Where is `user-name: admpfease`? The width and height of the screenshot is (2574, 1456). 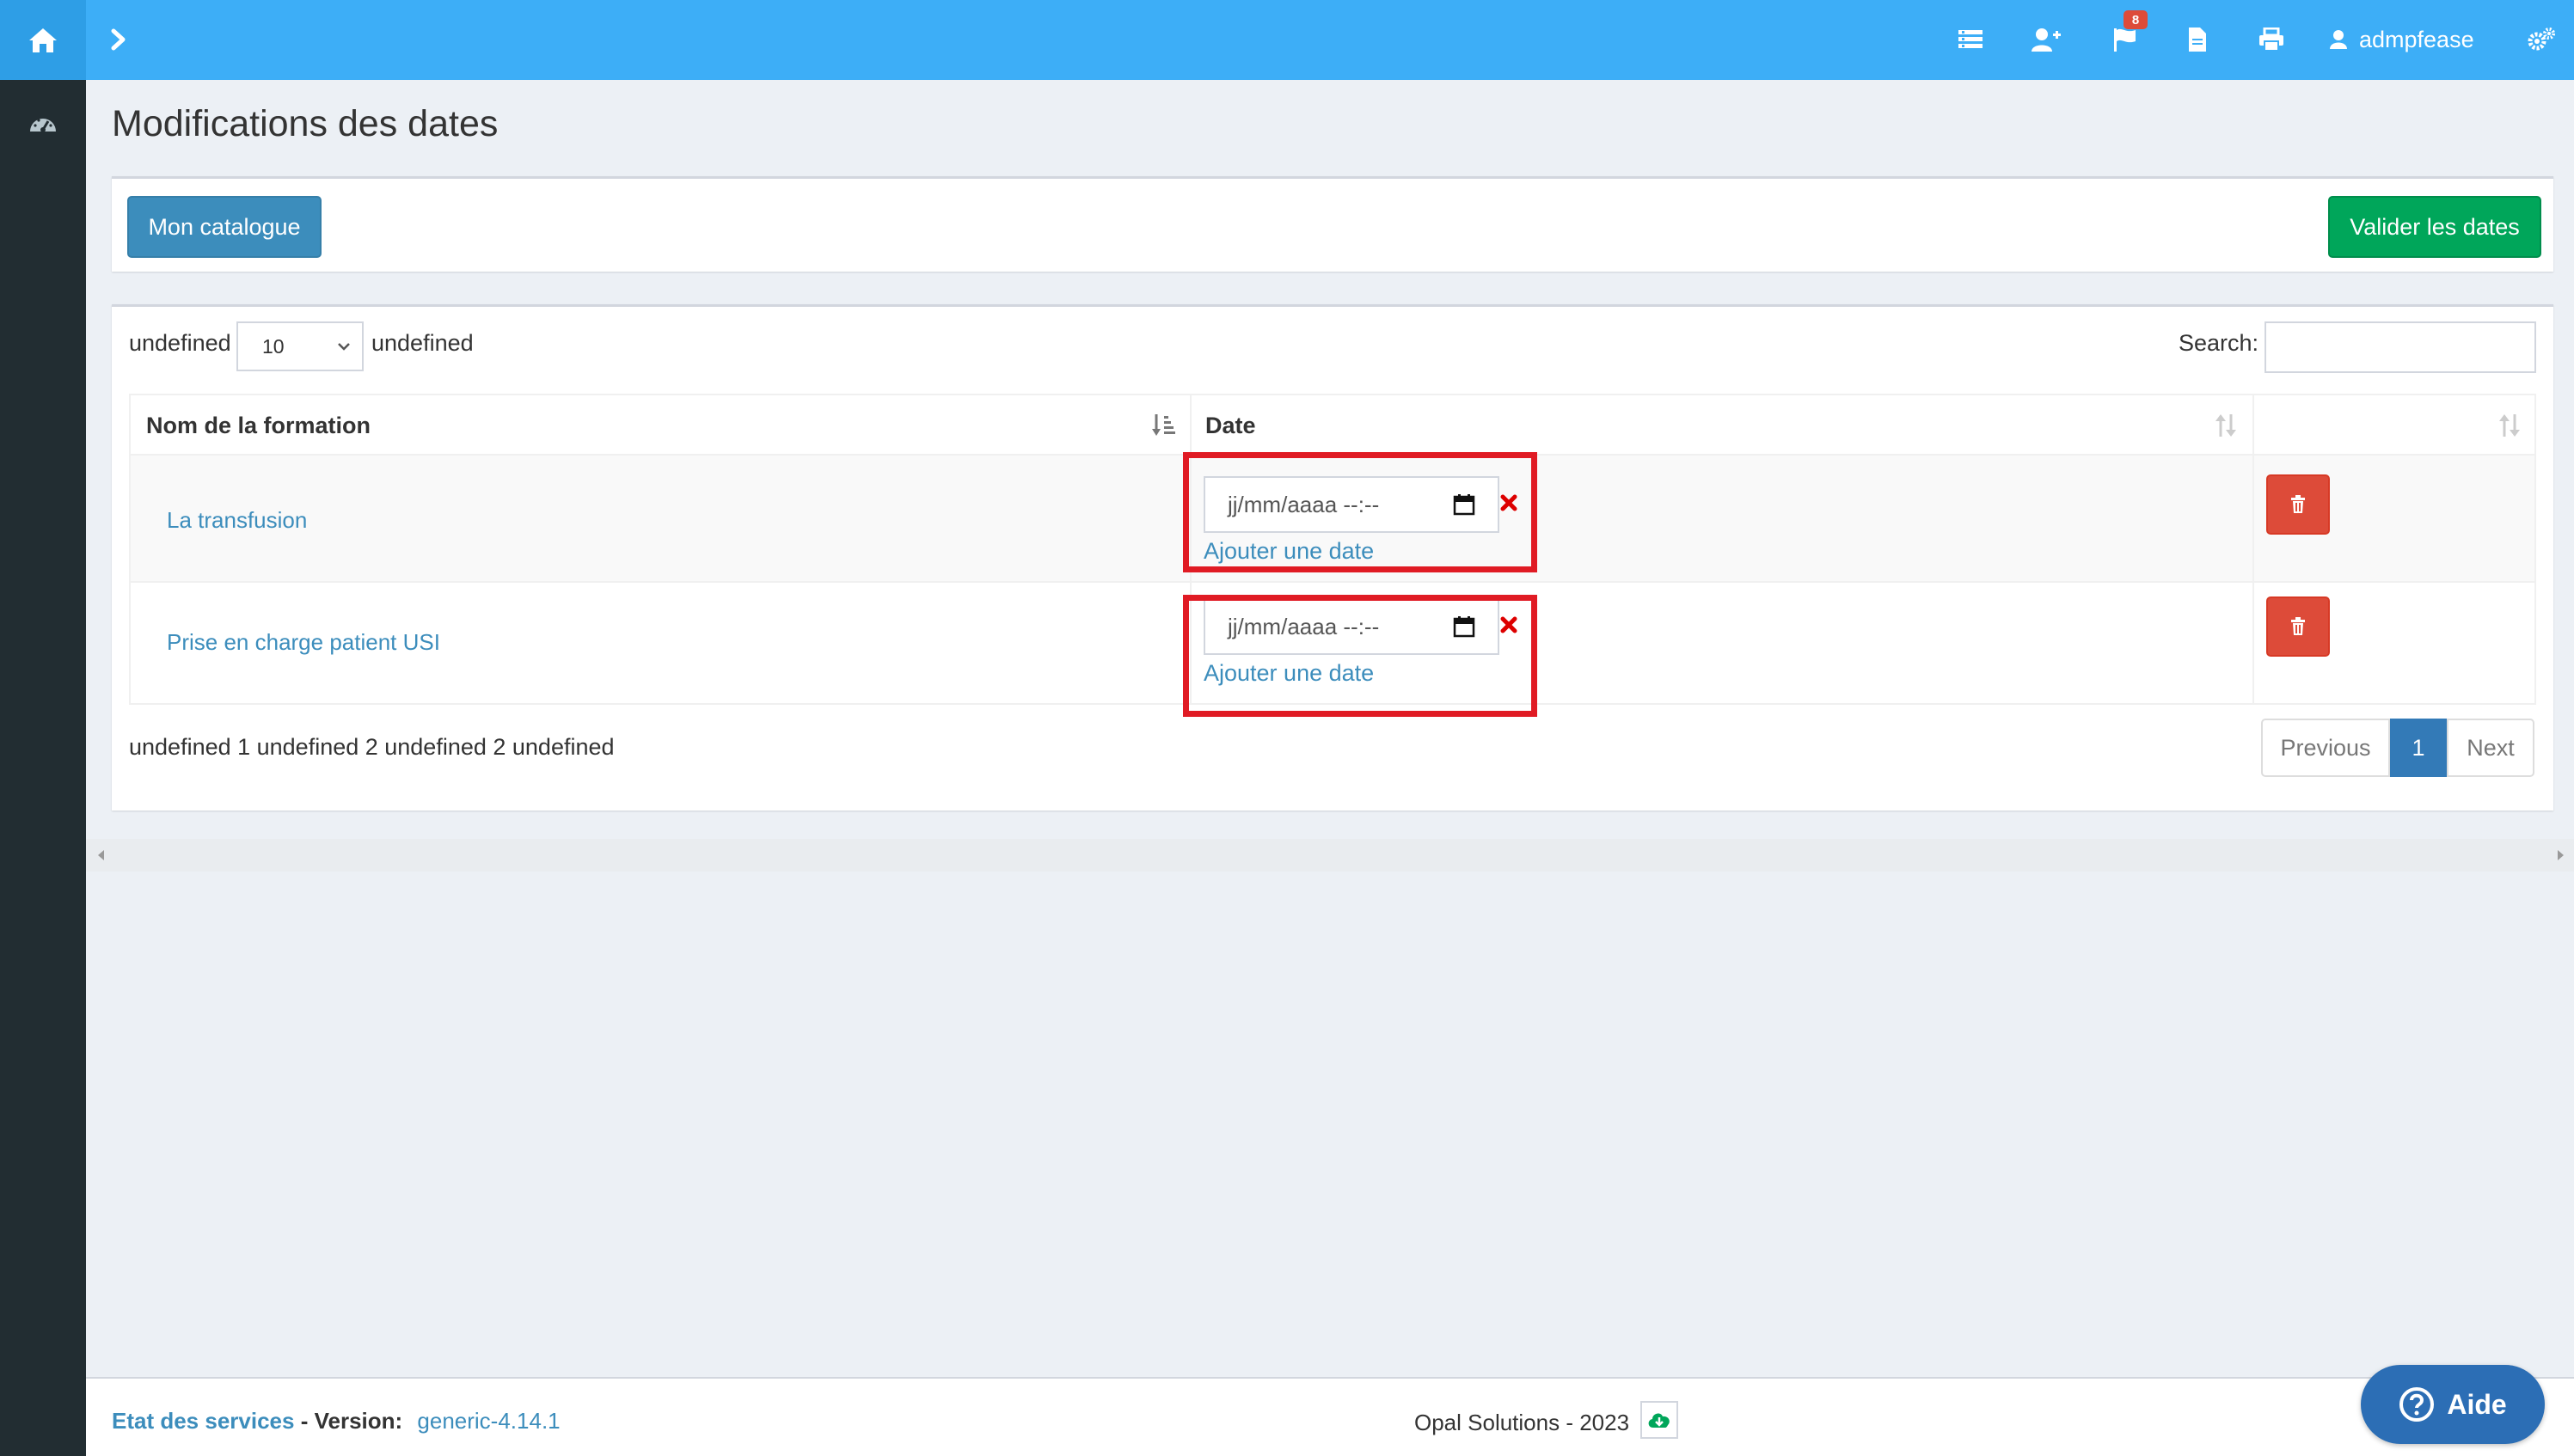 user-name: admpfease is located at coordinates (2416, 39).